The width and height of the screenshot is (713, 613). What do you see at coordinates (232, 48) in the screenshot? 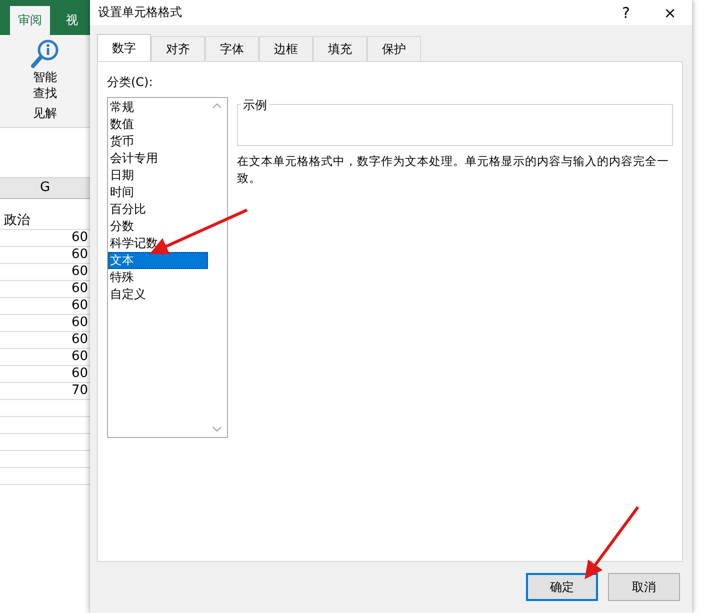
I see `dialog-tab: 字体` at bounding box center [232, 48].